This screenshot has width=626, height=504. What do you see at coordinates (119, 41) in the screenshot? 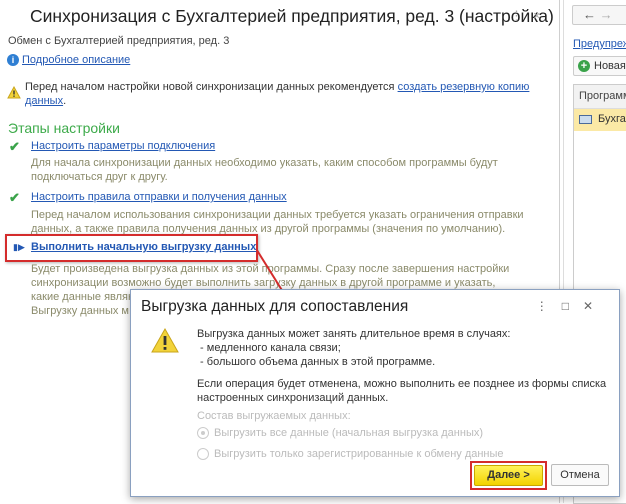
I see `exchange-subtitle: Обмен с Бухгалтерией предприятия, ред. 3` at bounding box center [119, 41].